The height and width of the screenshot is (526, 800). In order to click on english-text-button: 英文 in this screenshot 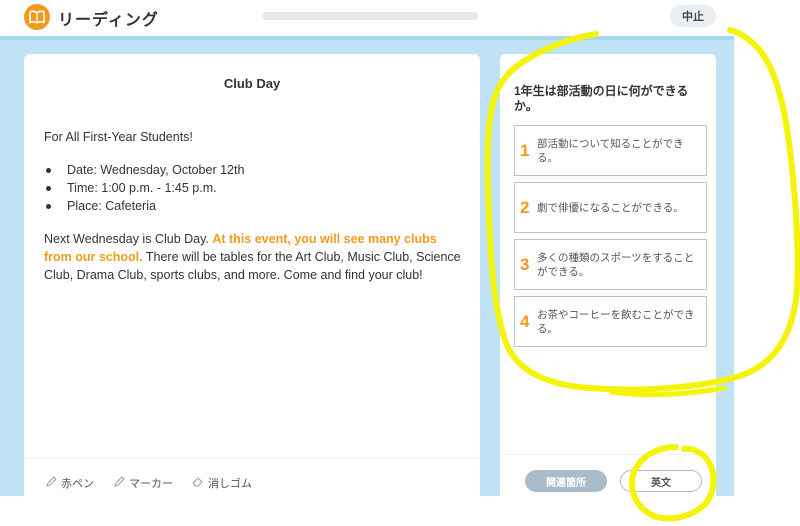, I will do `click(661, 481)`.